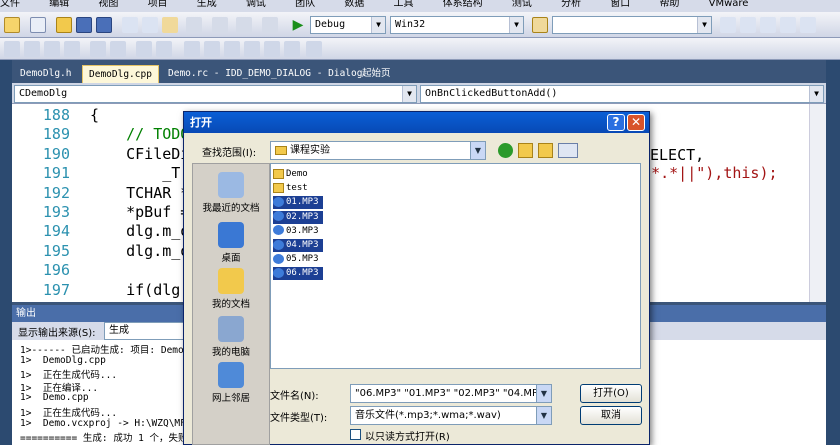 This screenshot has height=445, width=840. What do you see at coordinates (620, 4) in the screenshot?
I see `menu-window: 窗口` at bounding box center [620, 4].